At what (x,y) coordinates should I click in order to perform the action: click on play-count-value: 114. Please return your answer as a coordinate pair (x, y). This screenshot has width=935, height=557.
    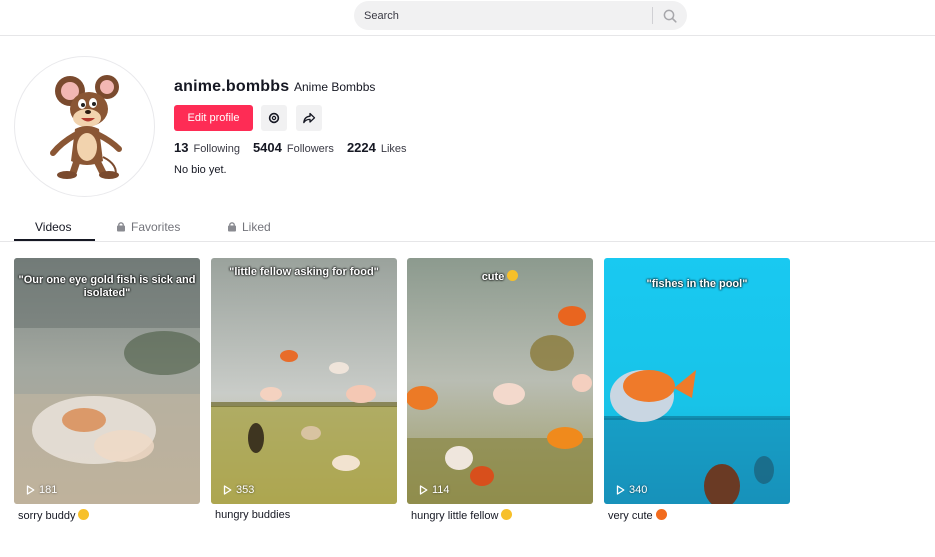
    Looking at the image, I should click on (441, 490).